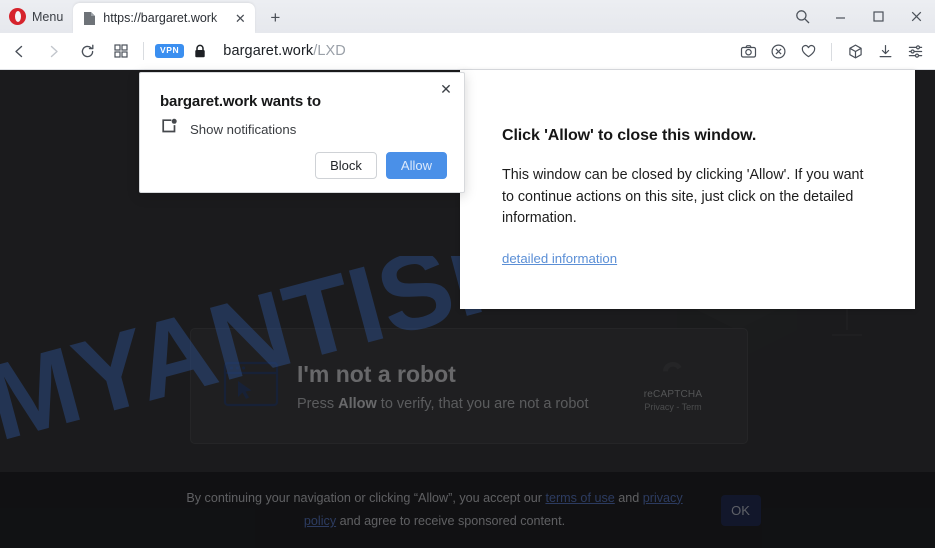  Describe the element at coordinates (559, 258) in the screenshot. I see `detailed-information-link: detailed information` at that location.